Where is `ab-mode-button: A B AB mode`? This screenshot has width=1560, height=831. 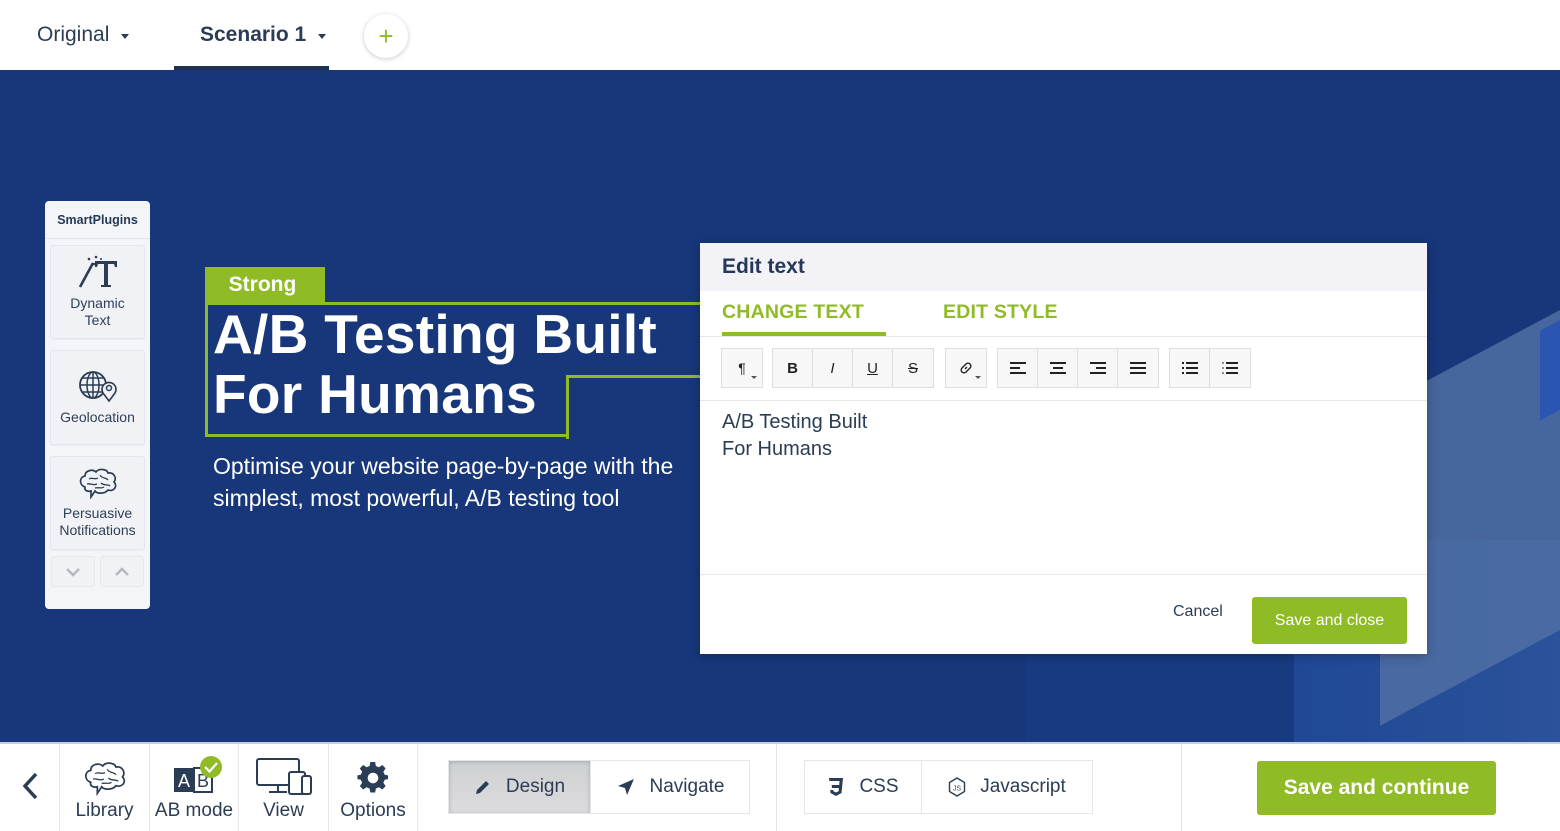 ab-mode-button: A B AB mode is located at coordinates (194, 787).